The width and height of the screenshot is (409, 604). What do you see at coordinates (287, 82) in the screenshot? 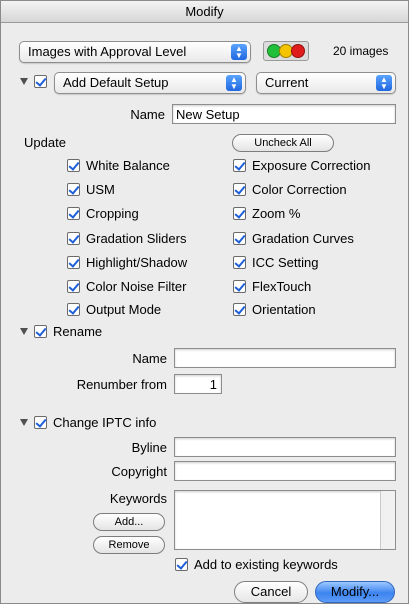
I see `setup-scope-label: Current` at bounding box center [287, 82].